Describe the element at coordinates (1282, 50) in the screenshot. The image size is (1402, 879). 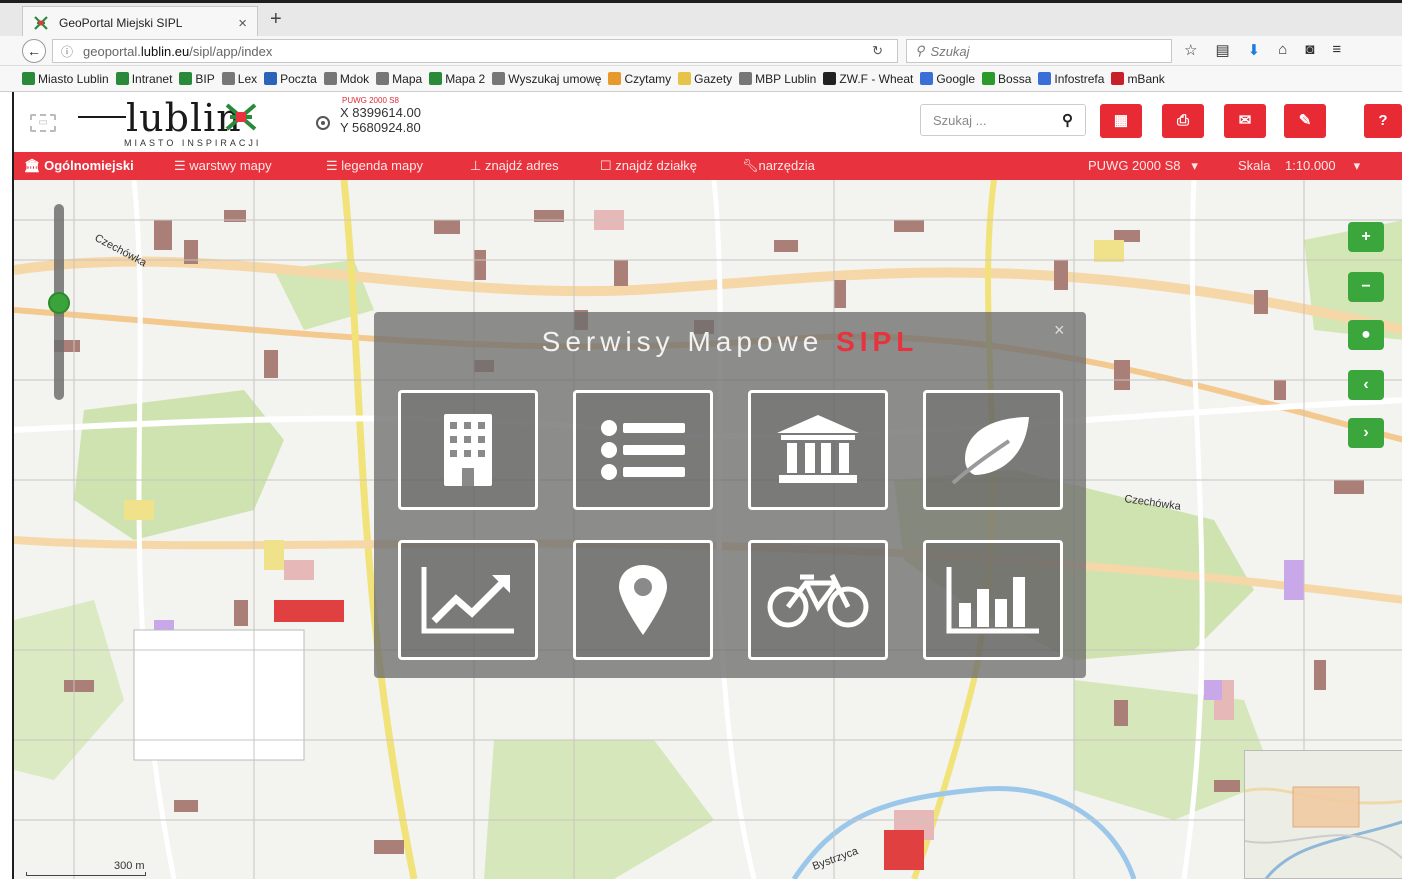
I see `home-icon: ⌂` at that location.